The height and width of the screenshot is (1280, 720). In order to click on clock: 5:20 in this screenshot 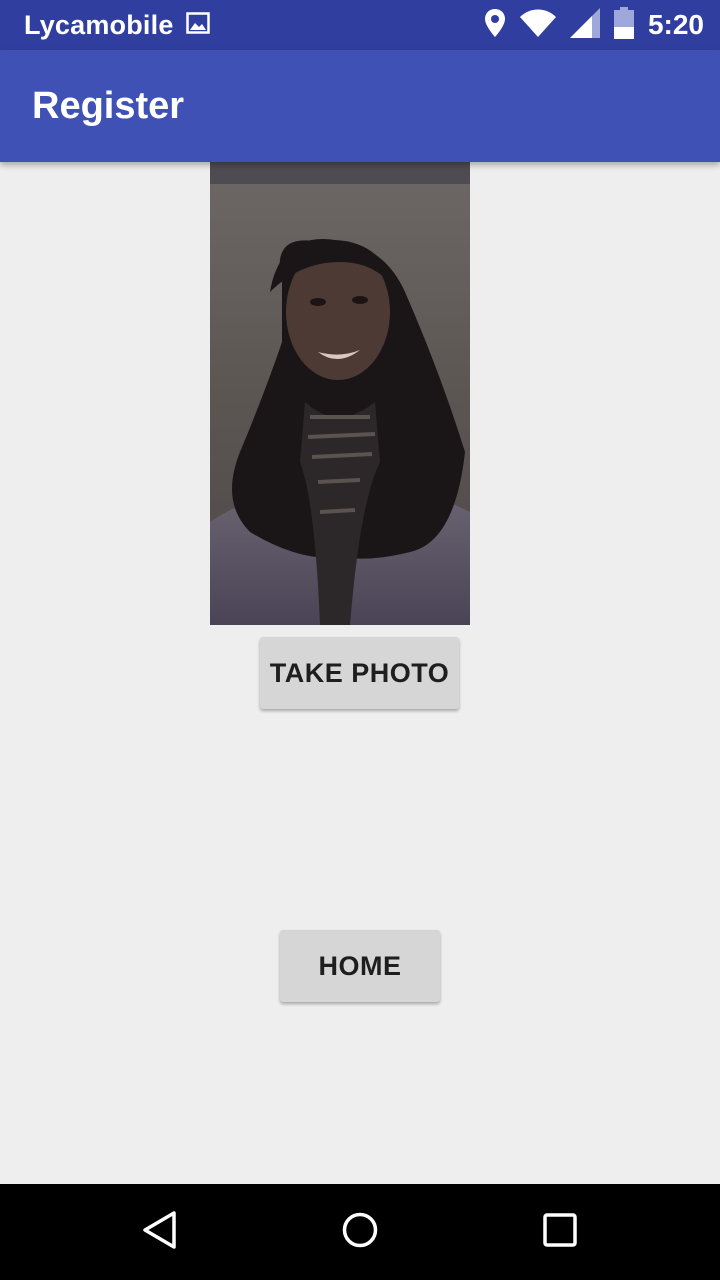, I will do `click(675, 24)`.